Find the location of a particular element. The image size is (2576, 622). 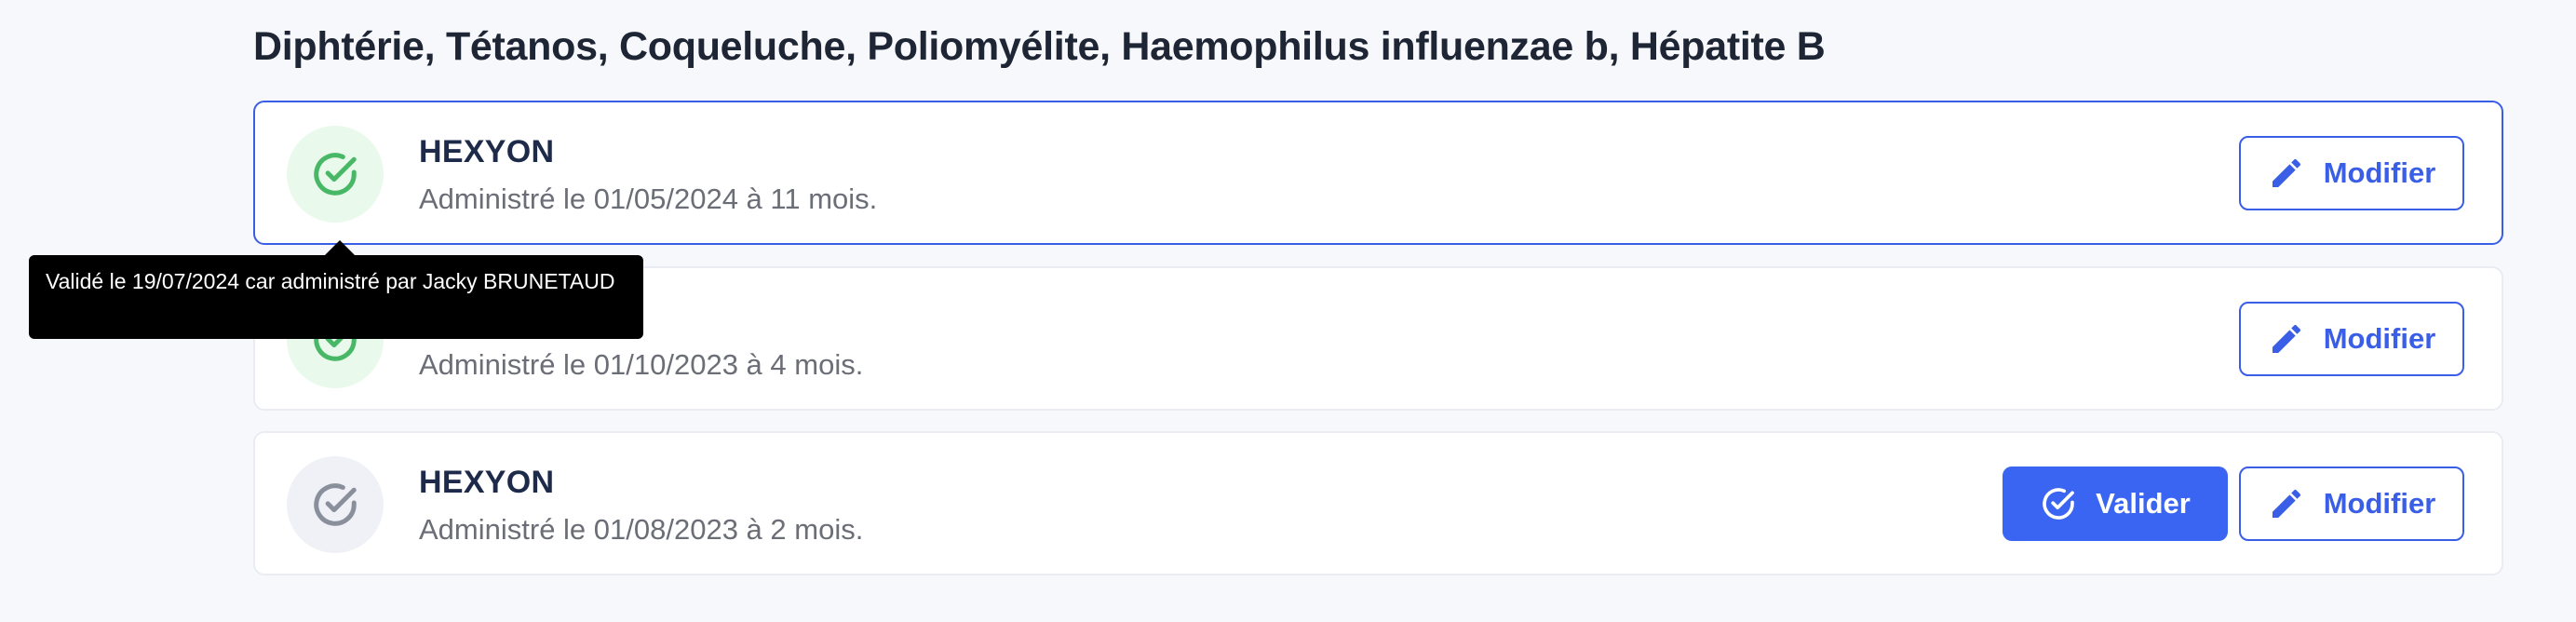

administration-detail: Administré le 01/08/2023 à 2 mois. is located at coordinates (641, 529).